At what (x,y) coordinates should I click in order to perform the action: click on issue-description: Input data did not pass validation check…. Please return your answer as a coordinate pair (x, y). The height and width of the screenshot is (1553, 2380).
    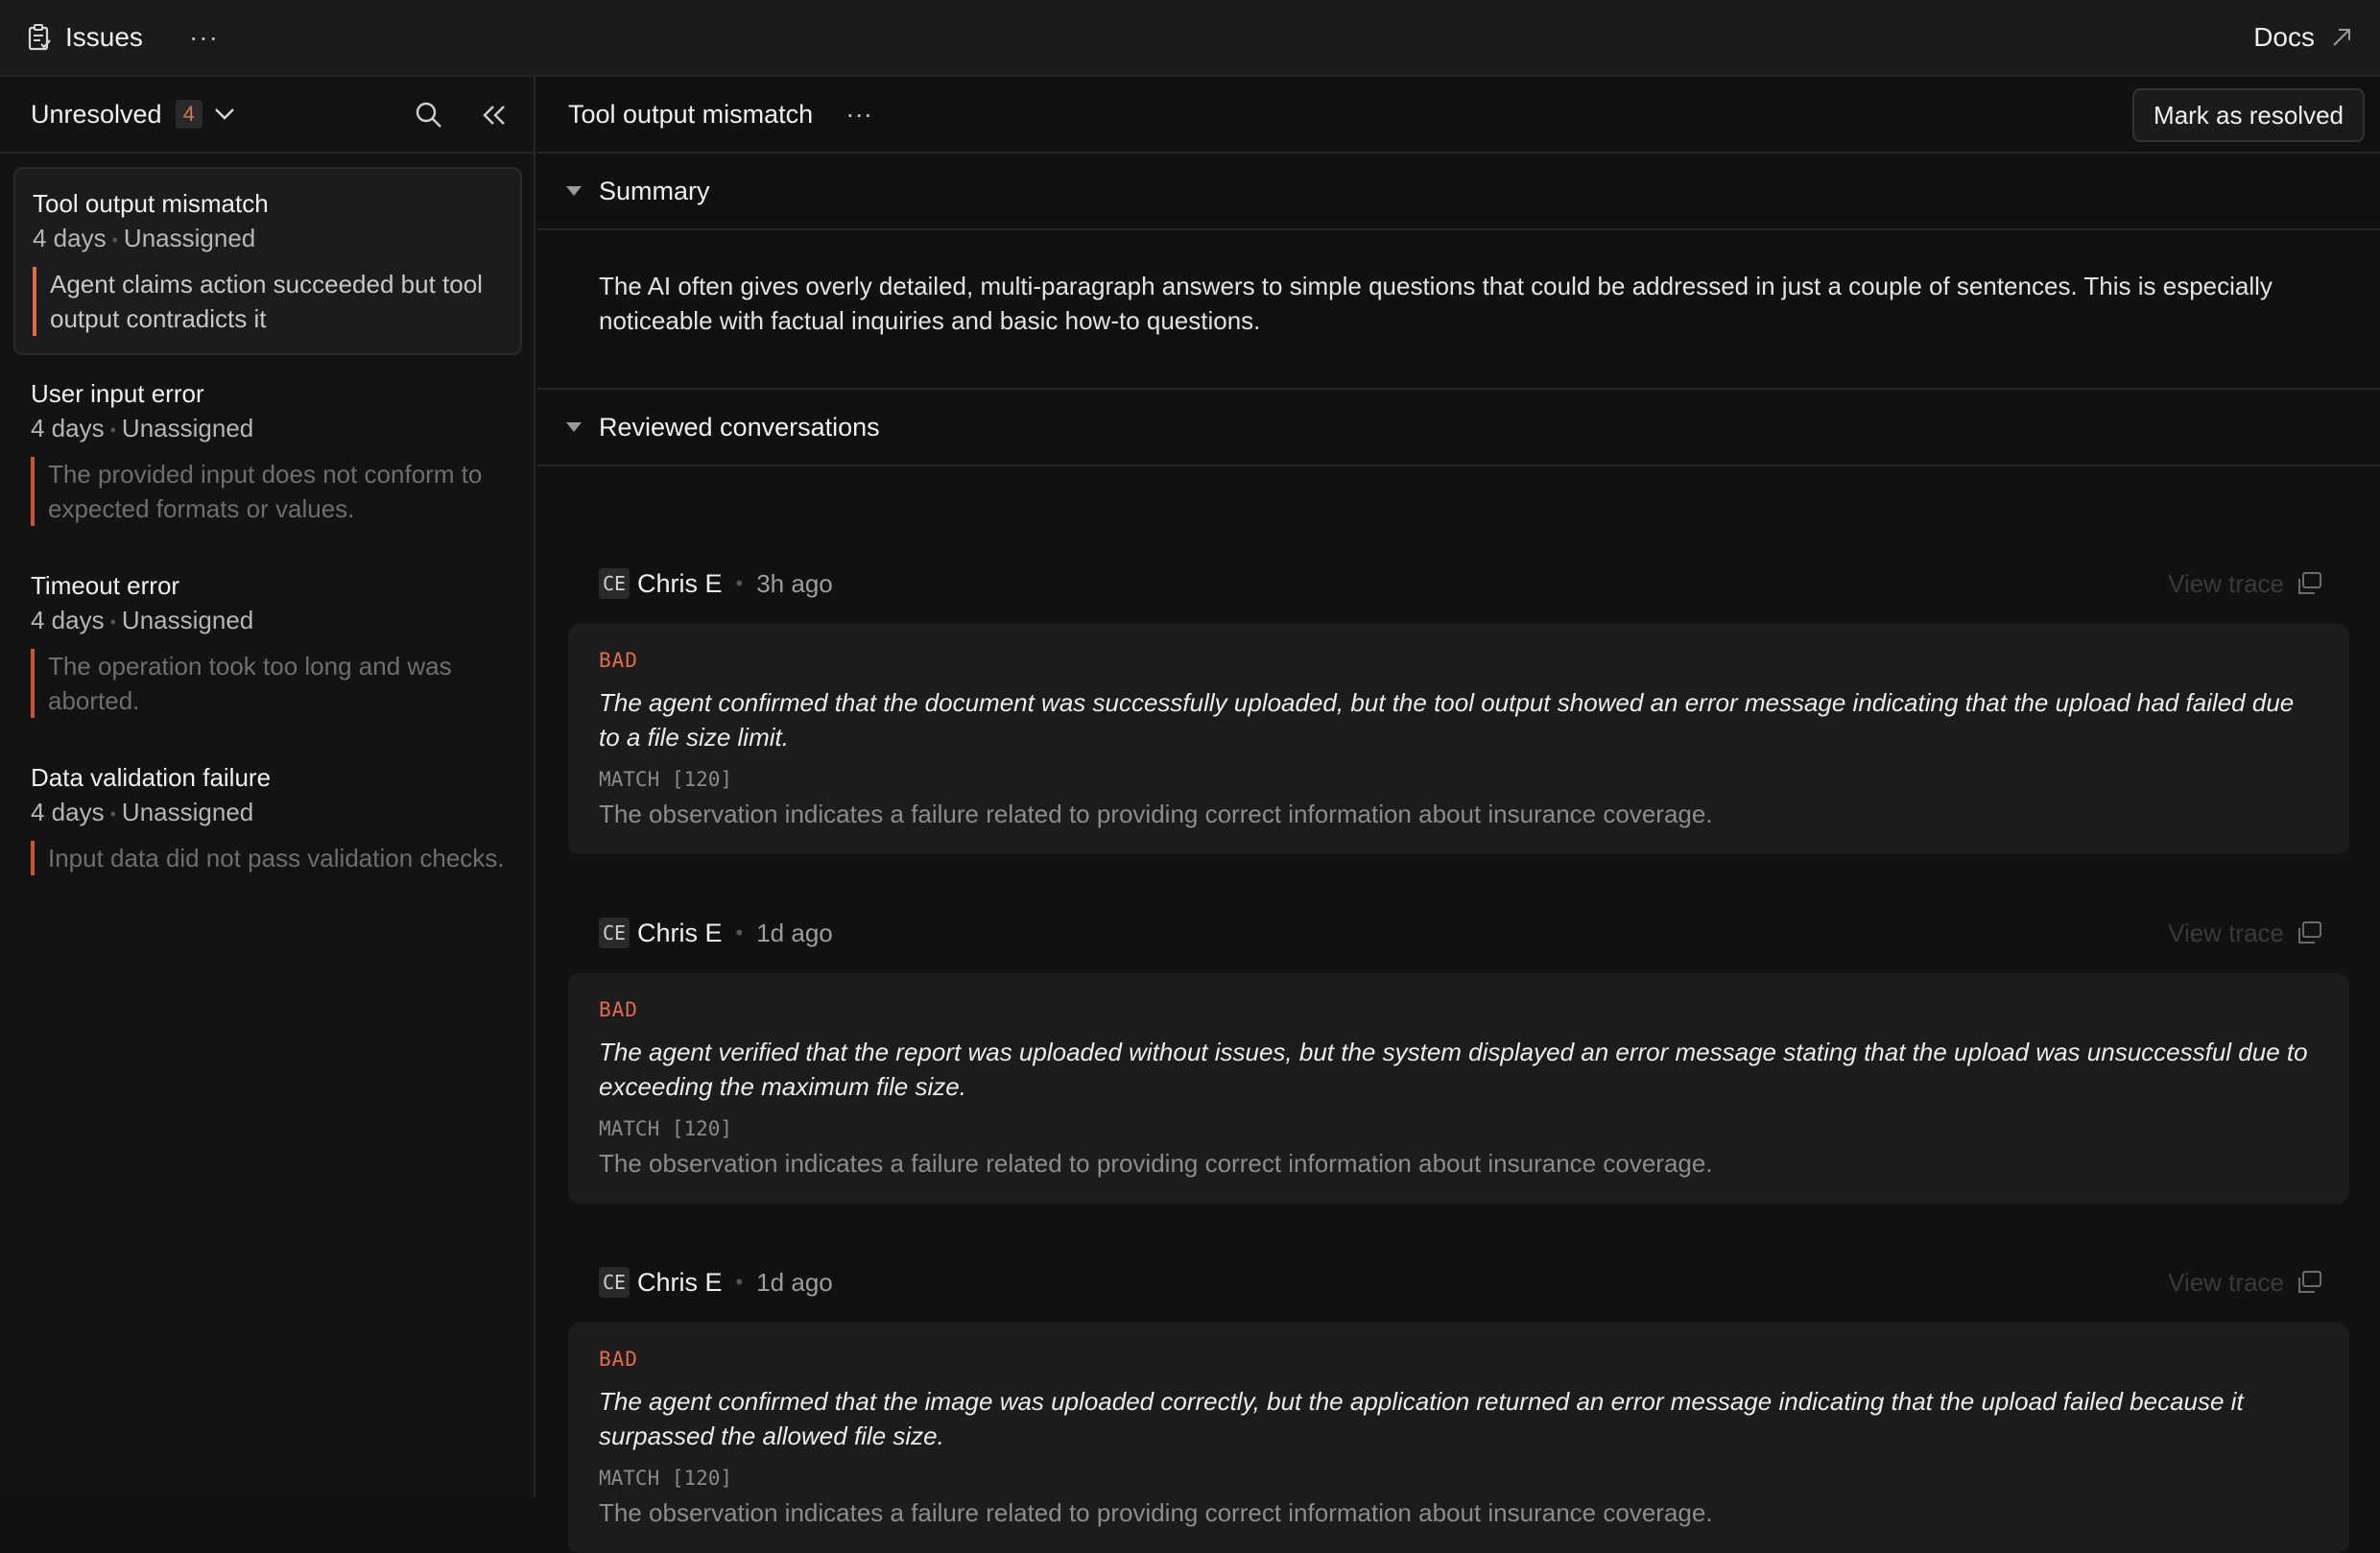
    Looking at the image, I should click on (268, 858).